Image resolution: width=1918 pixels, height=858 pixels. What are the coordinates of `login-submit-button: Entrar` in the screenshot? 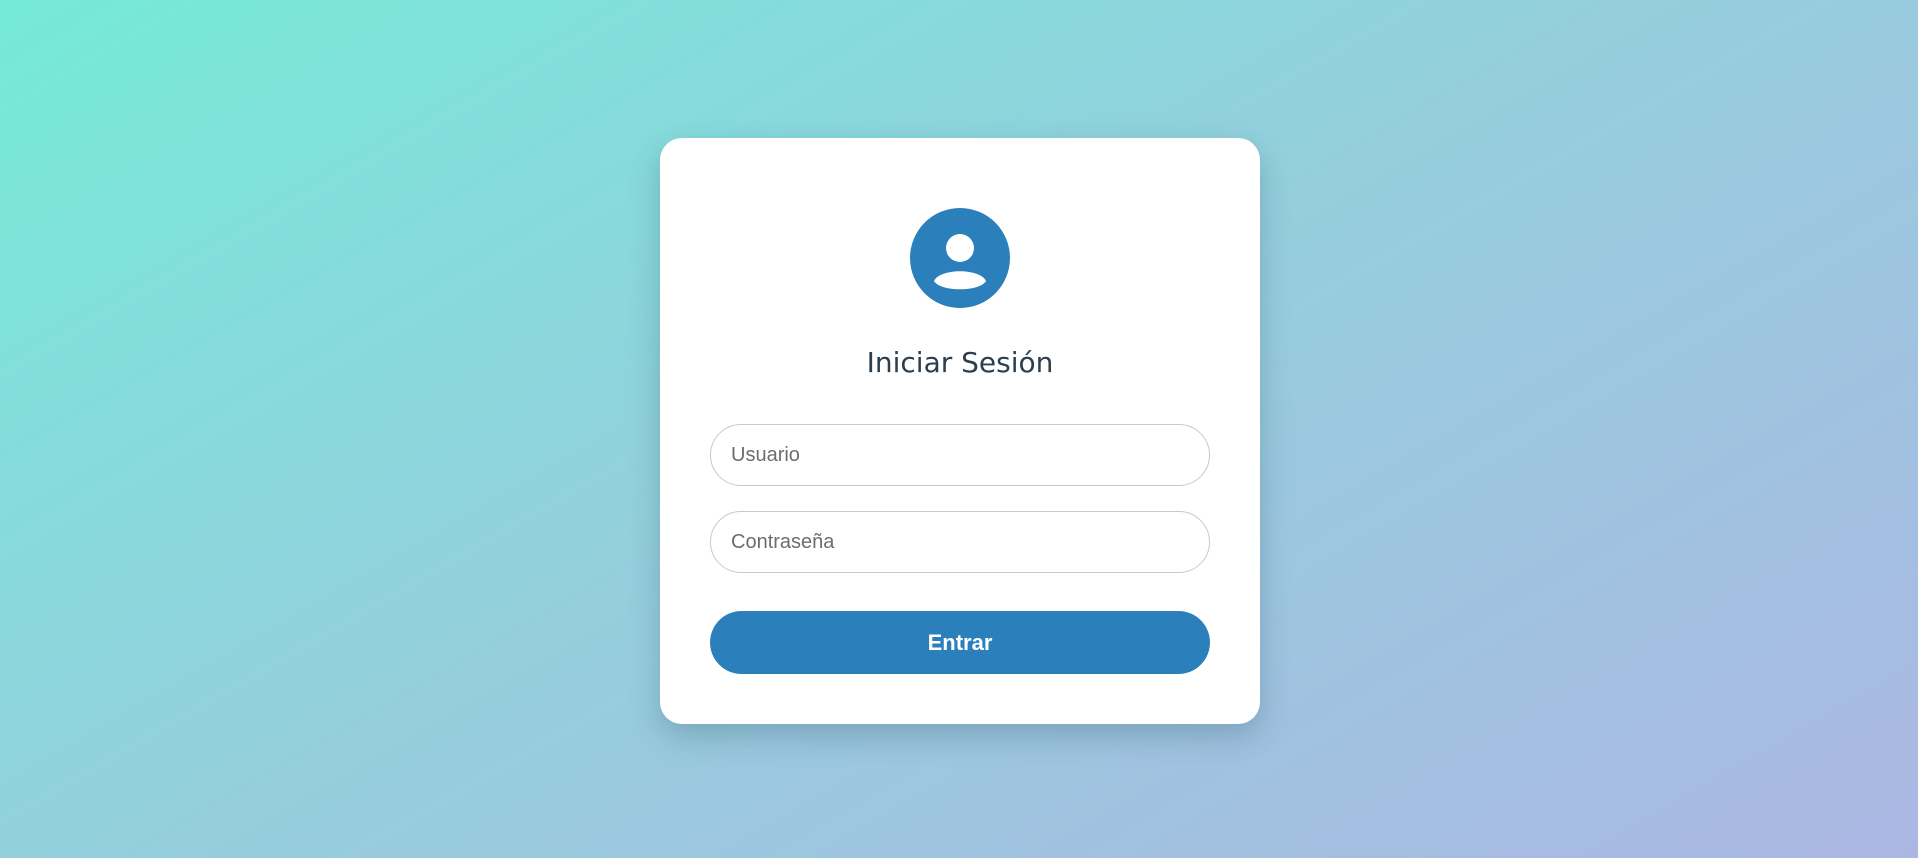 It's located at (960, 642).